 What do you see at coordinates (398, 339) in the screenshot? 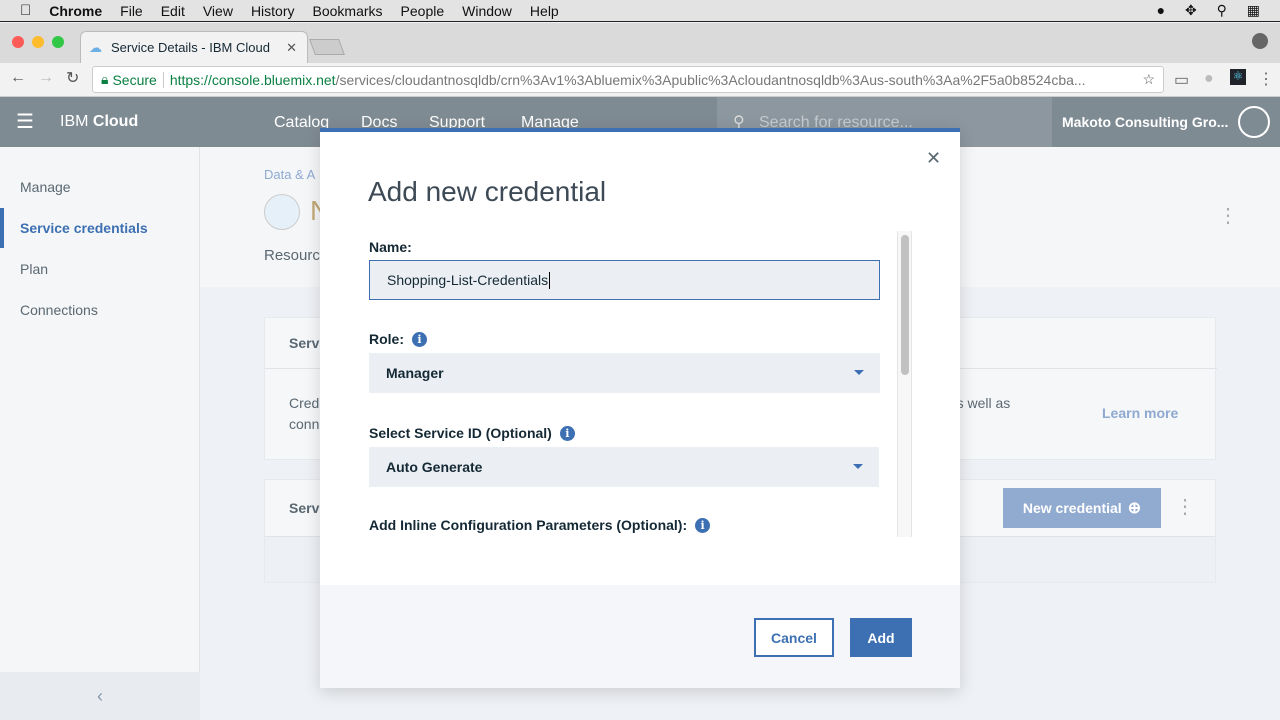
I see `role-label: Role: i` at bounding box center [398, 339].